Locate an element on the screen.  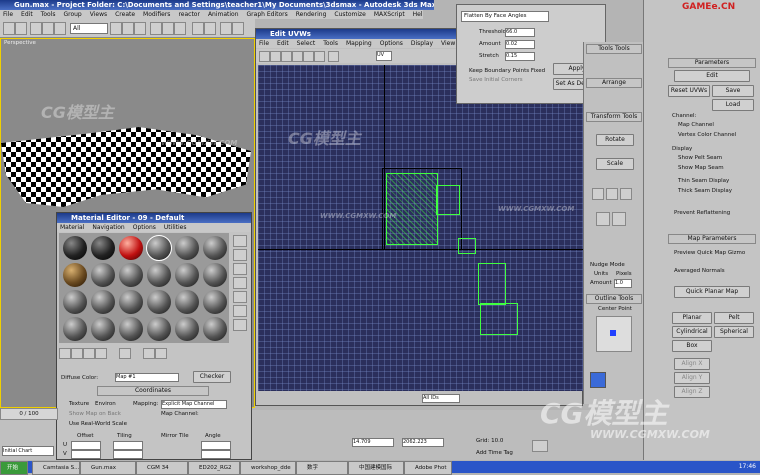
pelt-button: Pelt is located at coordinates (734, 318).